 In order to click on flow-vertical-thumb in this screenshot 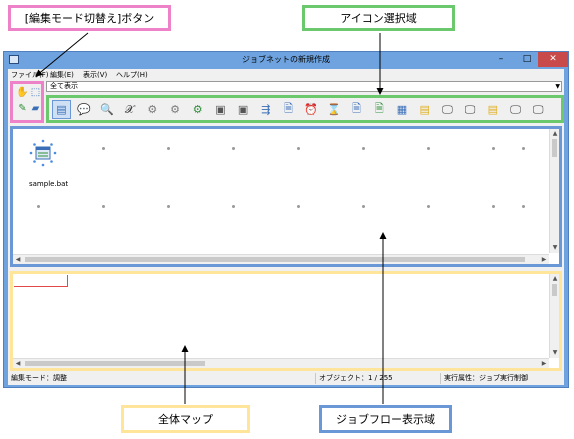, I will do `click(554, 148)`.